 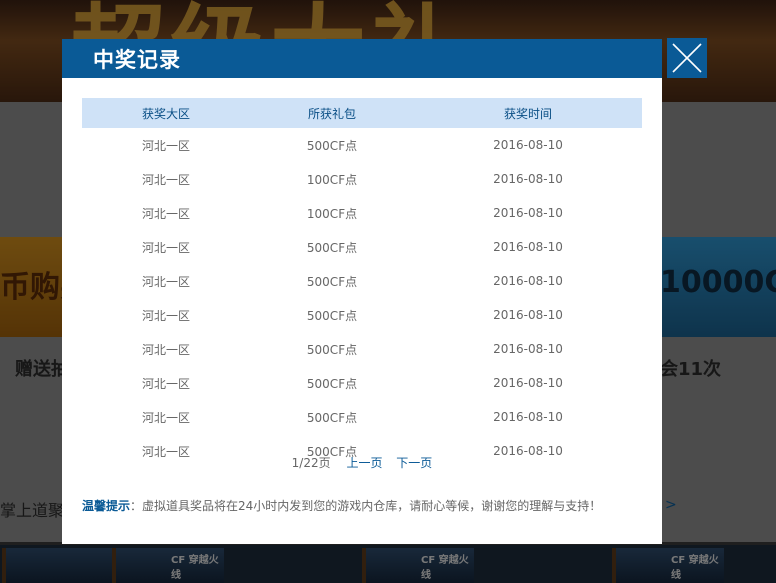 I want to click on close-button, so click(x=687, y=58).